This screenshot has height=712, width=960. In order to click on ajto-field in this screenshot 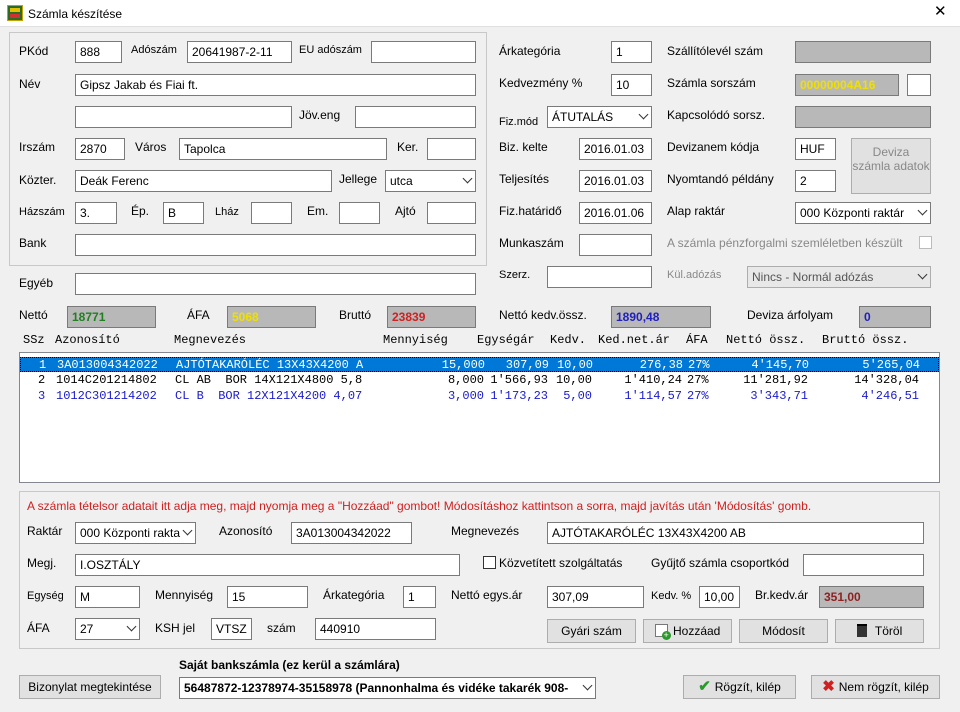, I will do `click(451, 213)`.